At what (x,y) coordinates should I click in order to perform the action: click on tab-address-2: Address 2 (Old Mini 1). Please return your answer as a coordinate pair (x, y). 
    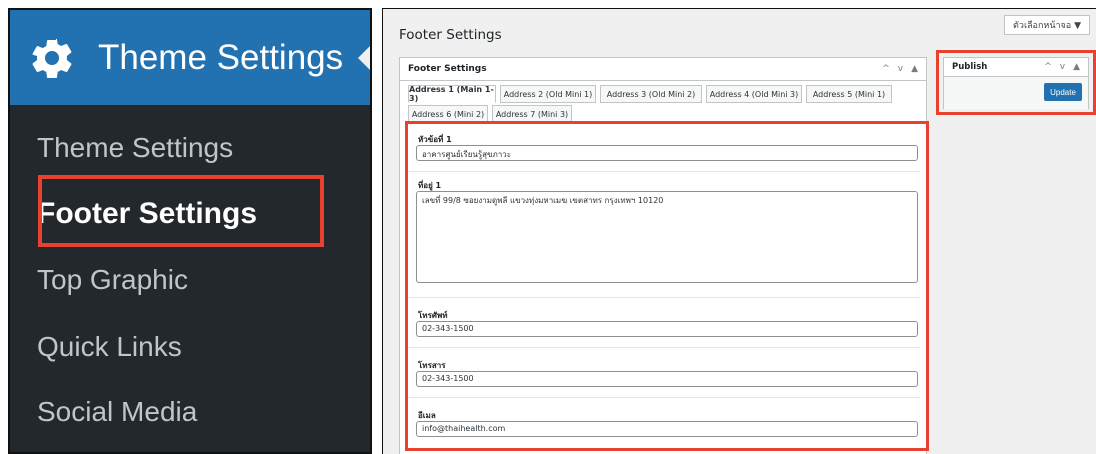
    Looking at the image, I should click on (548, 94).